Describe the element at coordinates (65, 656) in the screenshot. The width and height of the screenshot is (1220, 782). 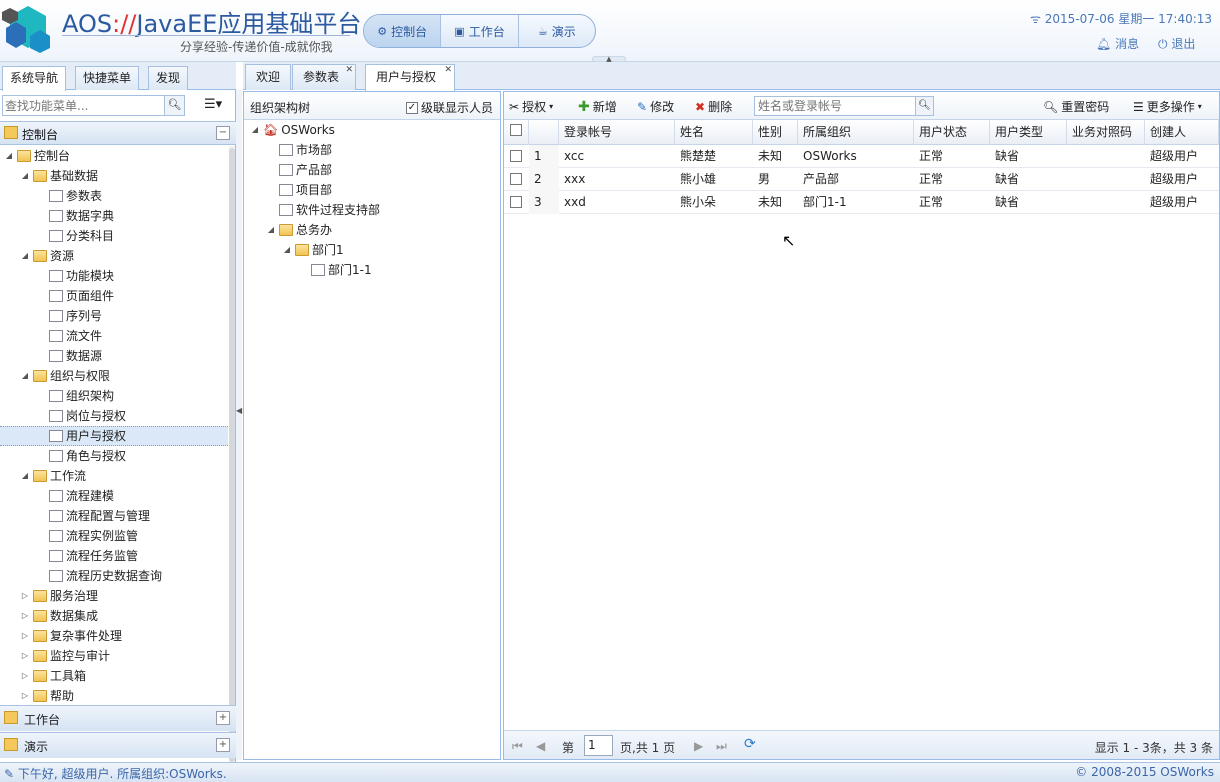
I see `nav-tree-item: ▷ 监控与审计` at that location.